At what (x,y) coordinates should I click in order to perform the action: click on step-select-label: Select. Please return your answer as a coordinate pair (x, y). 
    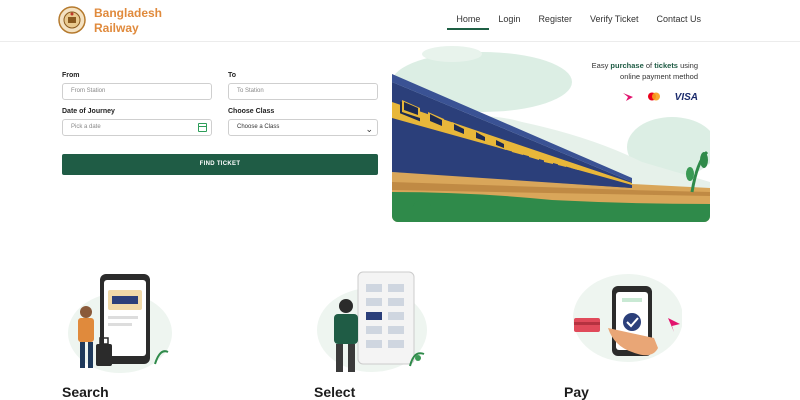
    Looking at the image, I should click on (335, 392).